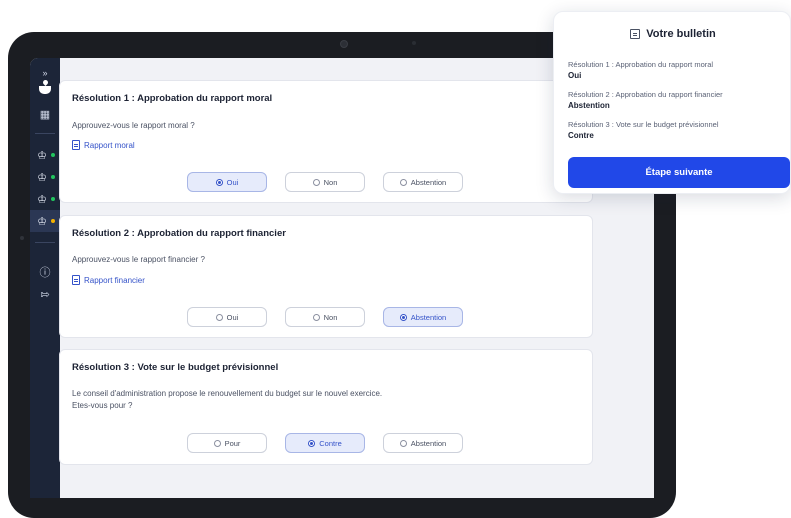 The width and height of the screenshot is (791, 518). Describe the element at coordinates (45, 114) in the screenshot. I see `dashboard-grid-icon: ▦` at that location.